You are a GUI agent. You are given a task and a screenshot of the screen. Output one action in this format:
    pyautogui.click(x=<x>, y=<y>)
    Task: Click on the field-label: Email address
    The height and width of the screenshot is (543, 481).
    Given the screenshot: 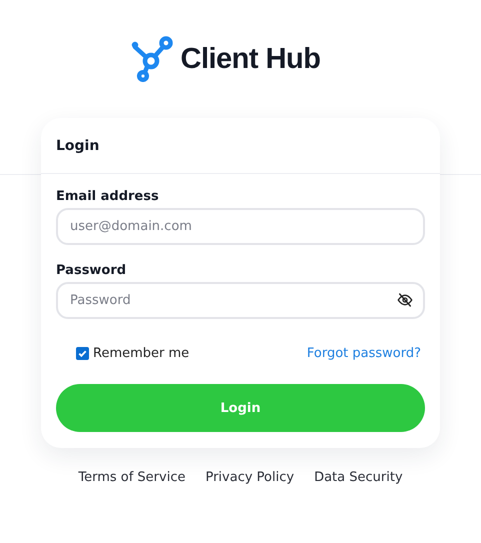 What is the action you would take?
    pyautogui.click(x=108, y=196)
    